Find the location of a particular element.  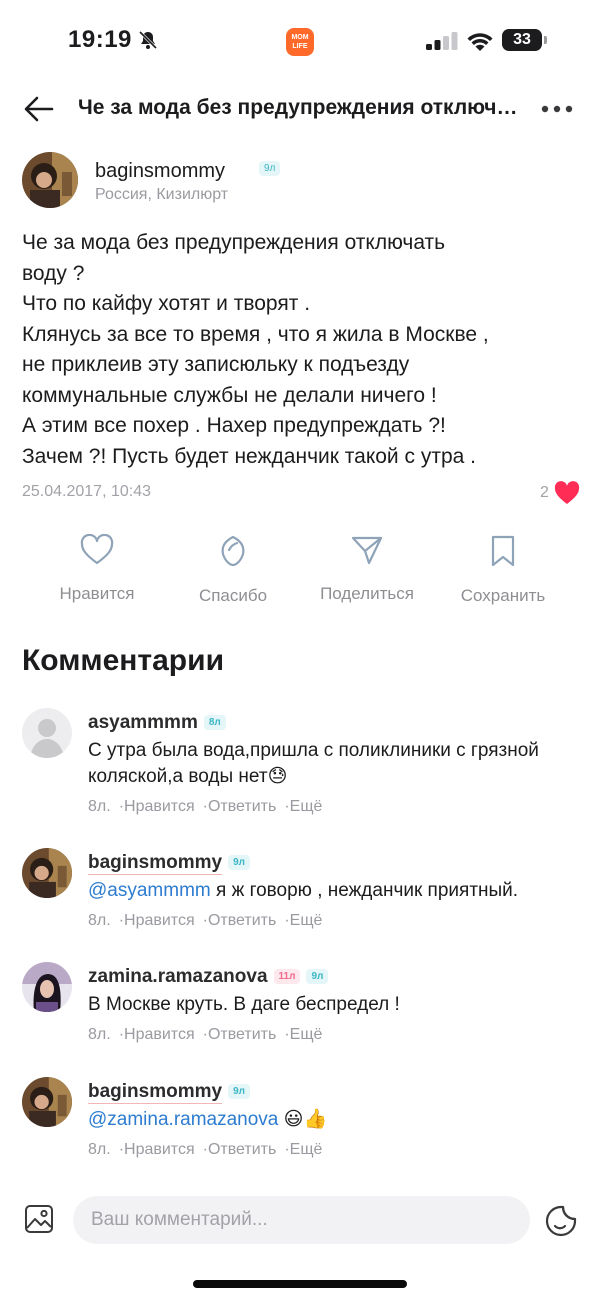

save-button: Сохранить is located at coordinates (503, 570).